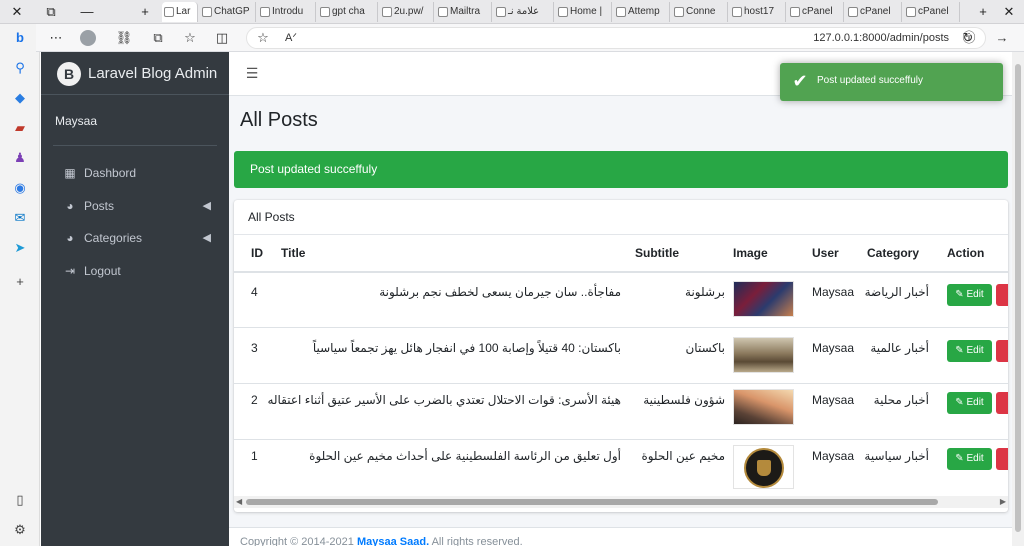 Image resolution: width=1024 pixels, height=546 pixels. Describe the element at coordinates (20, 530) in the screenshot. I see `settings-icon: ⚙` at that location.